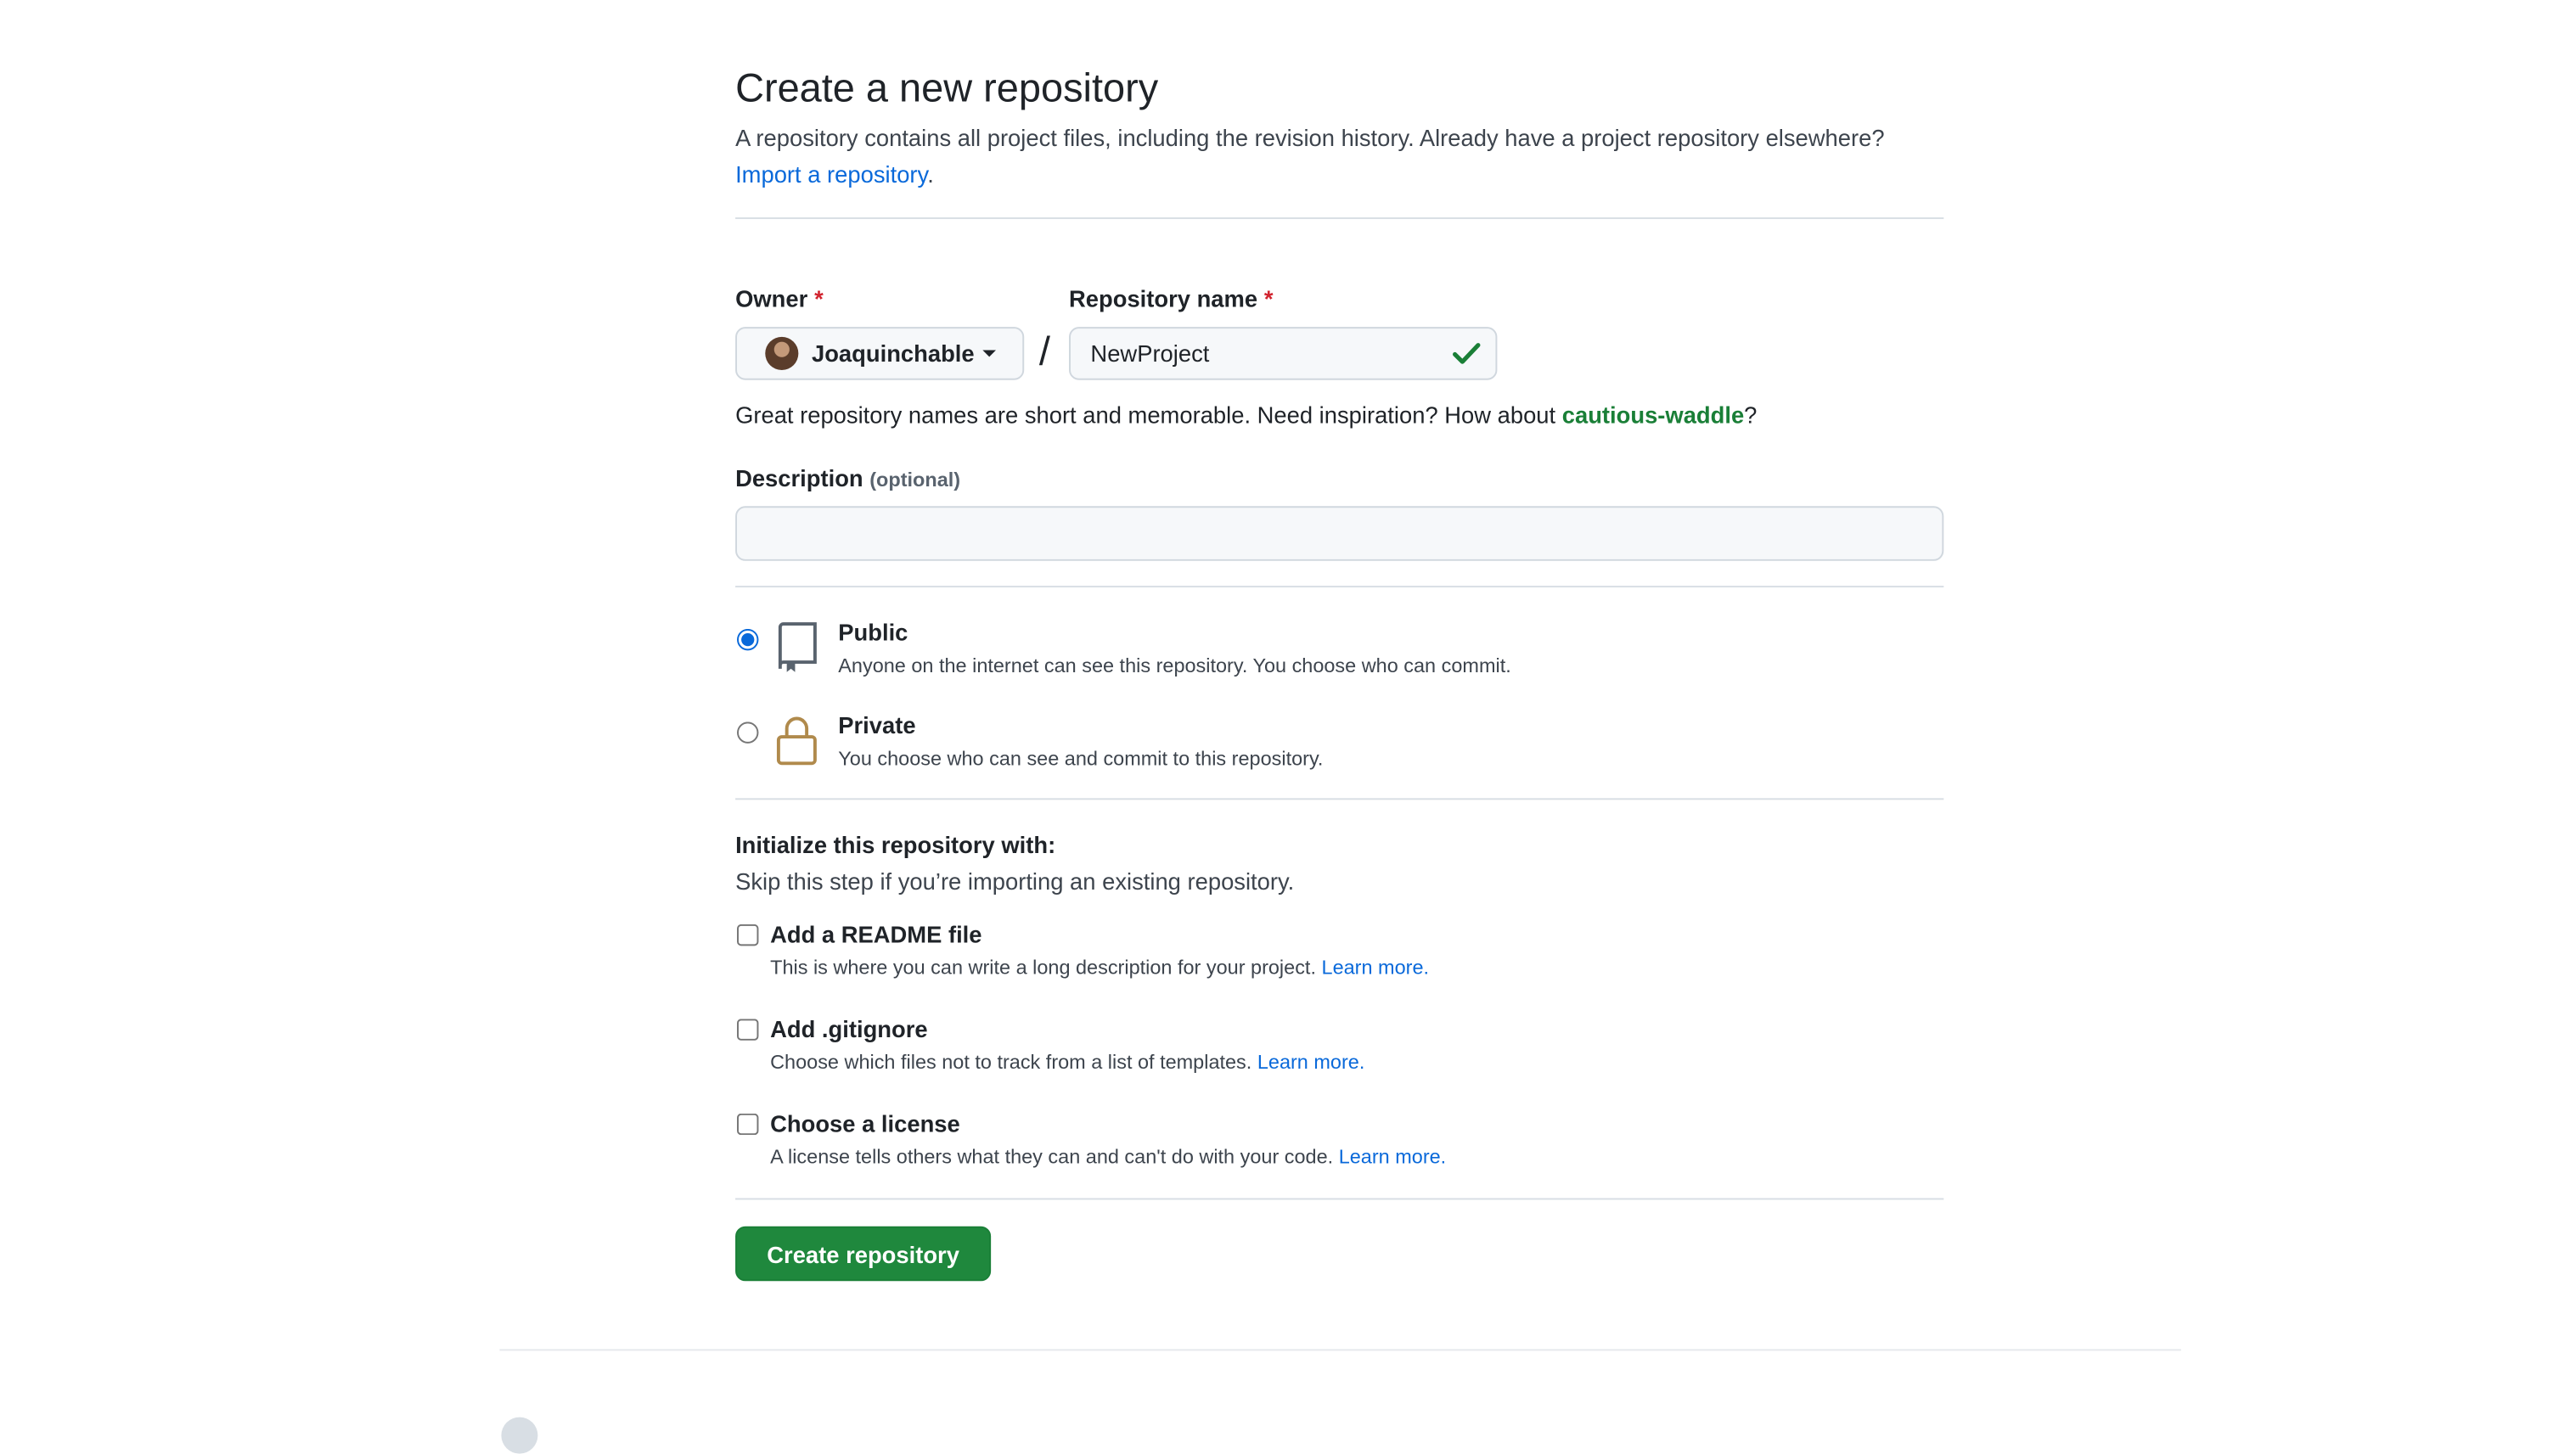  I want to click on license-title: Choose a license, so click(865, 1123).